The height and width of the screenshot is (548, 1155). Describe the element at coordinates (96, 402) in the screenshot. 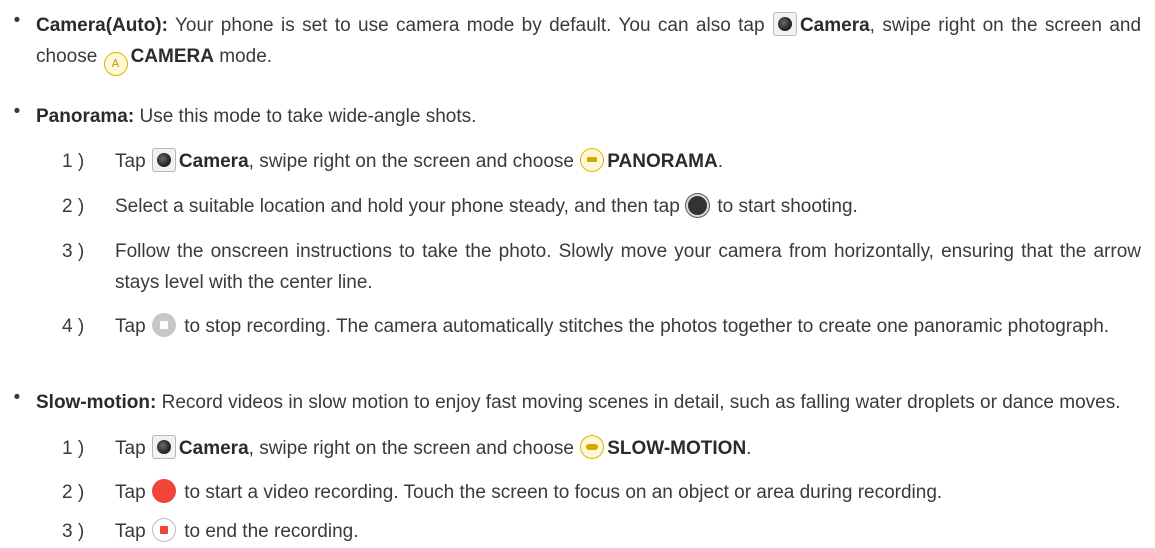

I see `slow-motion-title: Slow-motion:` at that location.